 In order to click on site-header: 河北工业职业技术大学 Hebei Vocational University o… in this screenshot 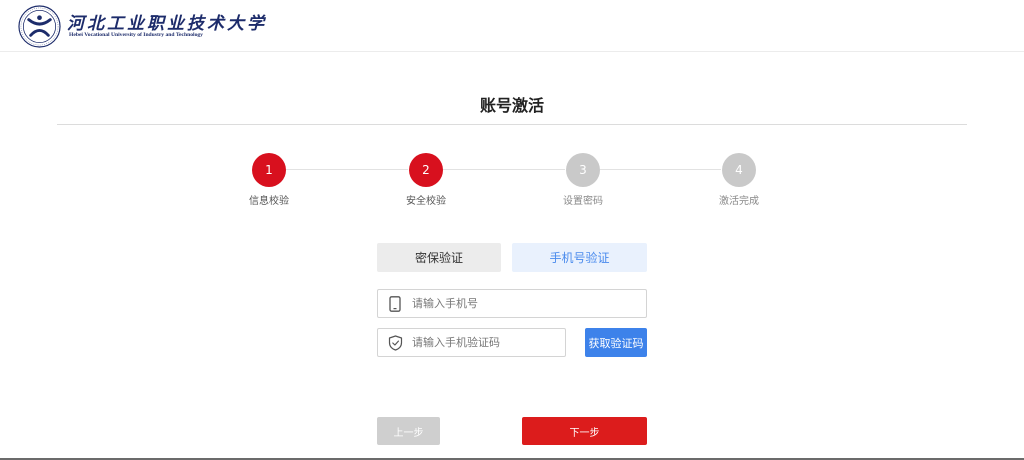, I will do `click(512, 26)`.